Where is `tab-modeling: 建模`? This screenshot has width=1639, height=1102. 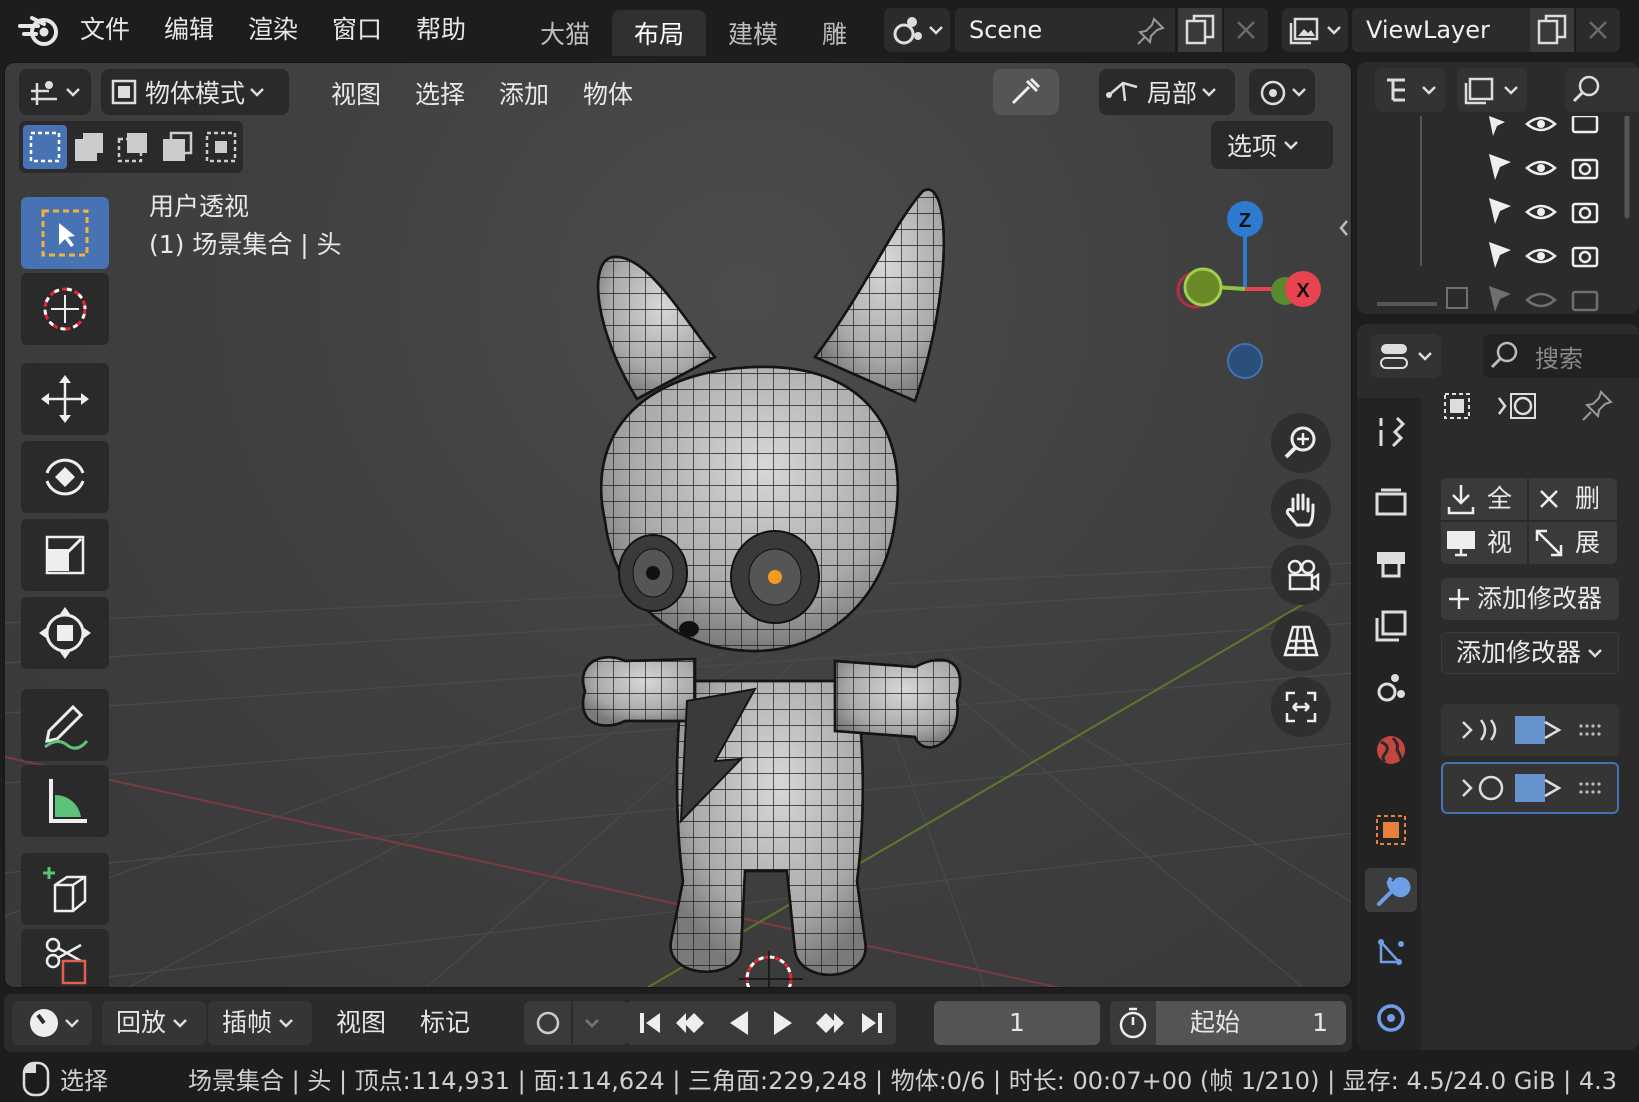 tab-modeling: 建模 is located at coordinates (753, 33).